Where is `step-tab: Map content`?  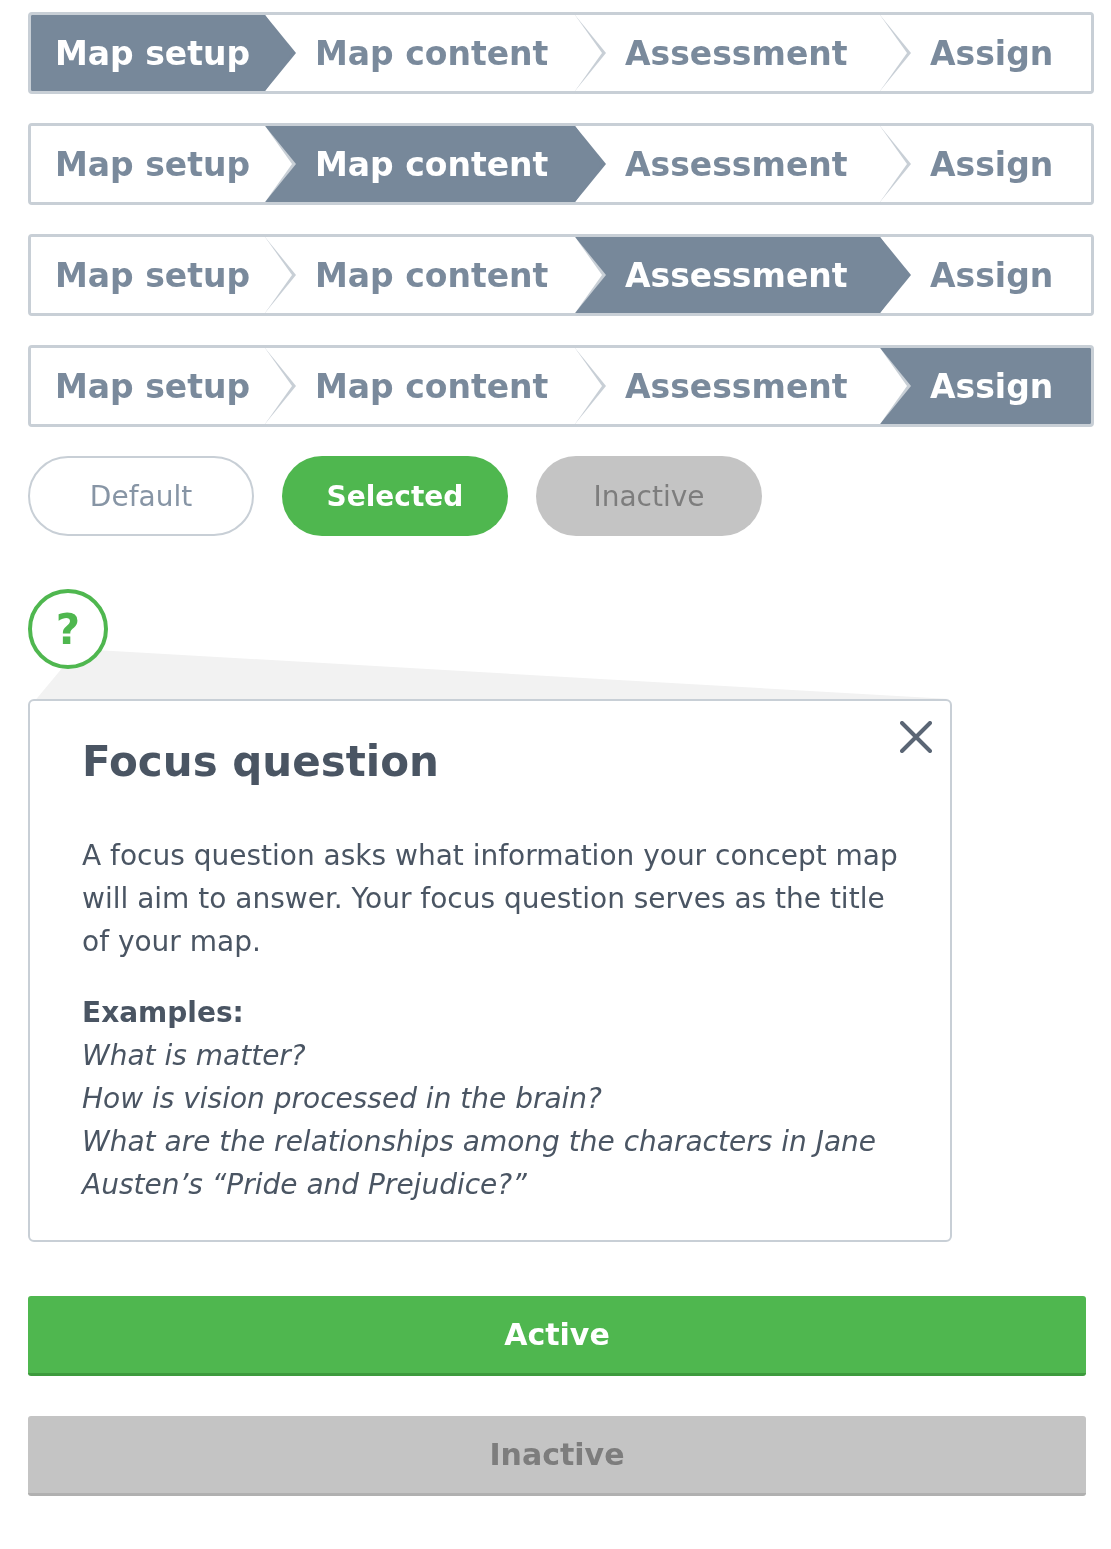
step-tab: Map content is located at coordinates (420, 164).